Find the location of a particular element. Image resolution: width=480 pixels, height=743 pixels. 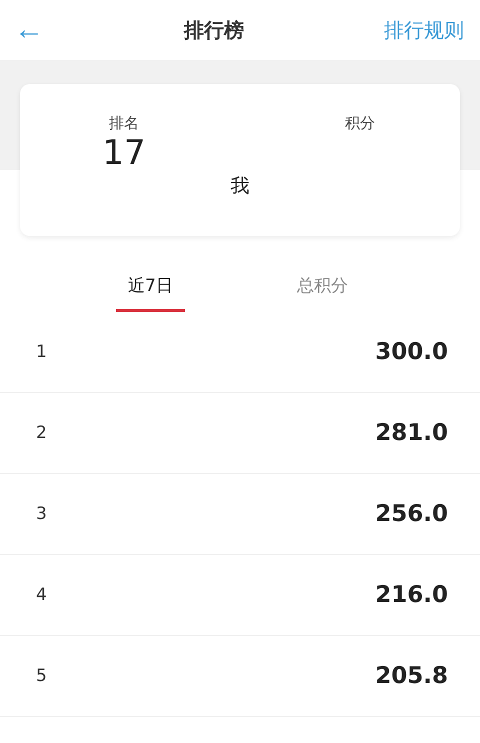

period-tab: 近7日 is located at coordinates (150, 293).